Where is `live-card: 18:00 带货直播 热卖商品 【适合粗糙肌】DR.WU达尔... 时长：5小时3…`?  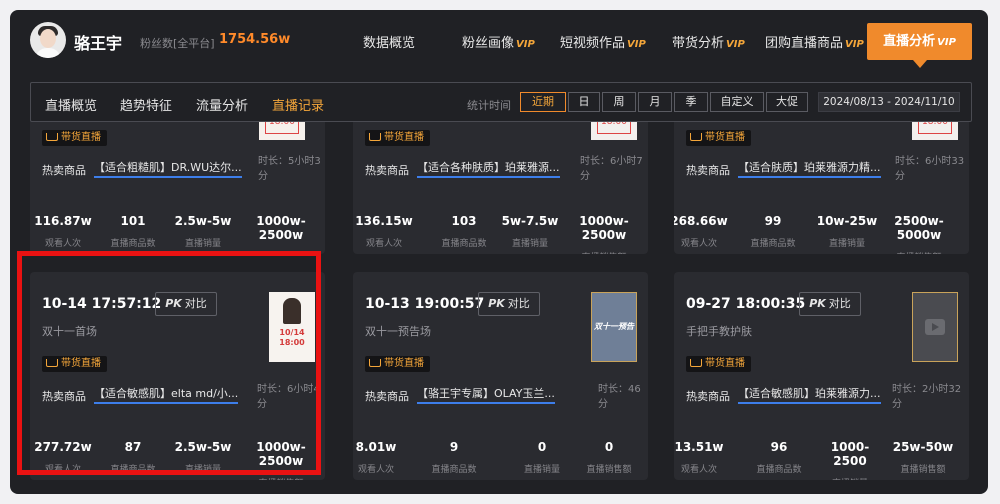
live-card: 18:00 带货直播 热卖商品 【适合粗糙肌】DR.WU达尔... 时长：5小时3… is located at coordinates (177, 177).